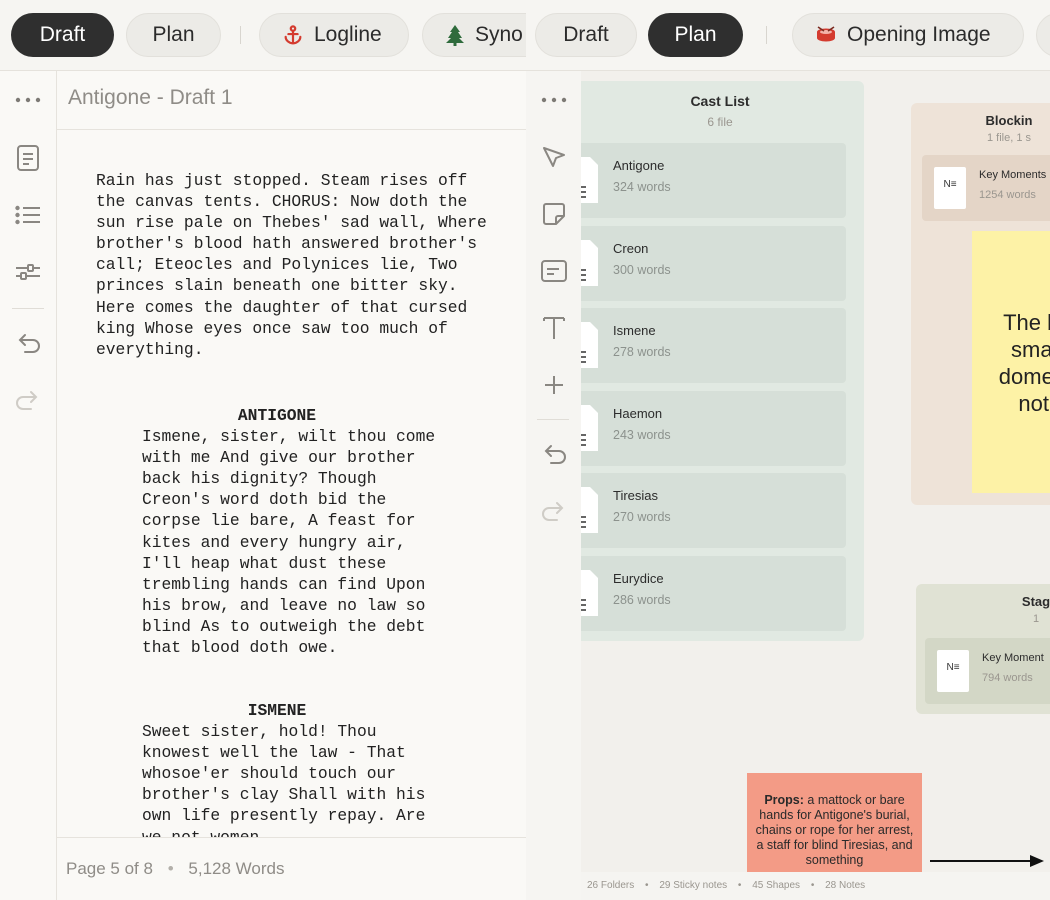 Image resolution: width=1050 pixels, height=900 pixels. Describe the element at coordinates (693, 885) in the screenshot. I see `sticky-count: 29 Sticky notes` at that location.